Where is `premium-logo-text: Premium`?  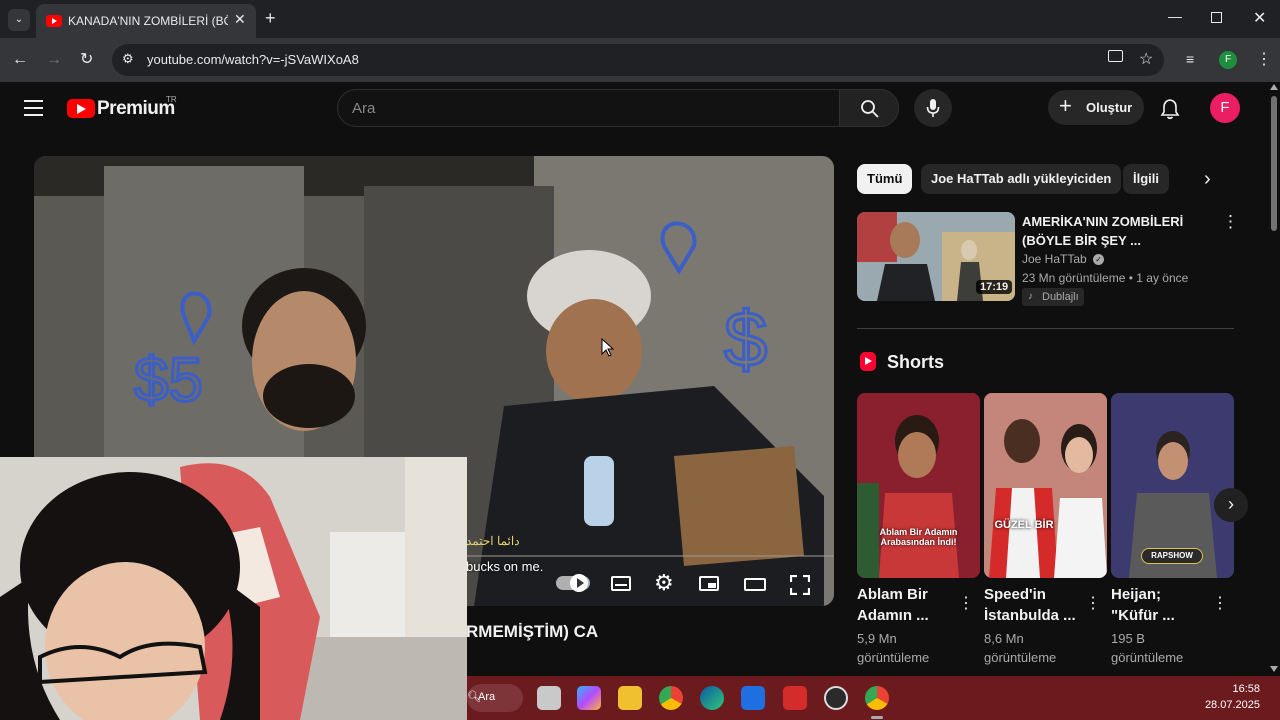
premium-logo-text: Premium is located at coordinates (136, 109).